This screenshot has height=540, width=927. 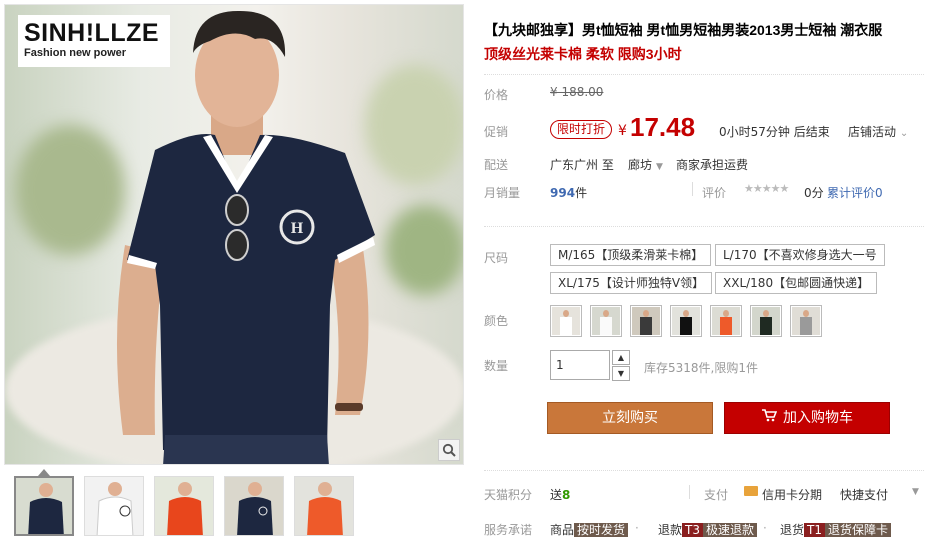 What do you see at coordinates (814, 193) in the screenshot?
I see `rating-score: 0分` at bounding box center [814, 193].